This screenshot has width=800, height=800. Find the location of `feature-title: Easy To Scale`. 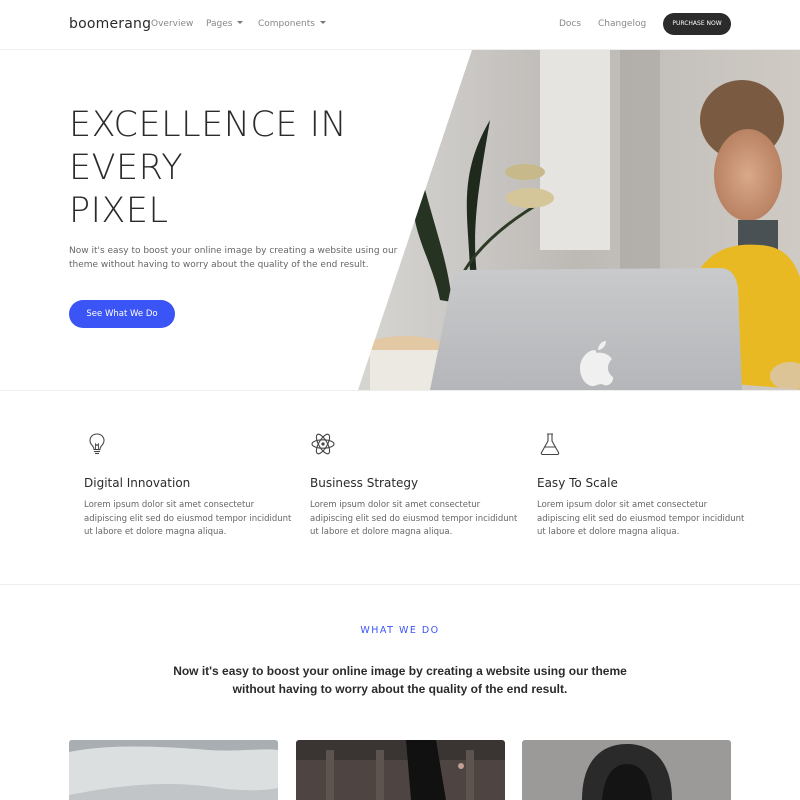

feature-title: Easy To Scale is located at coordinates (577, 483).